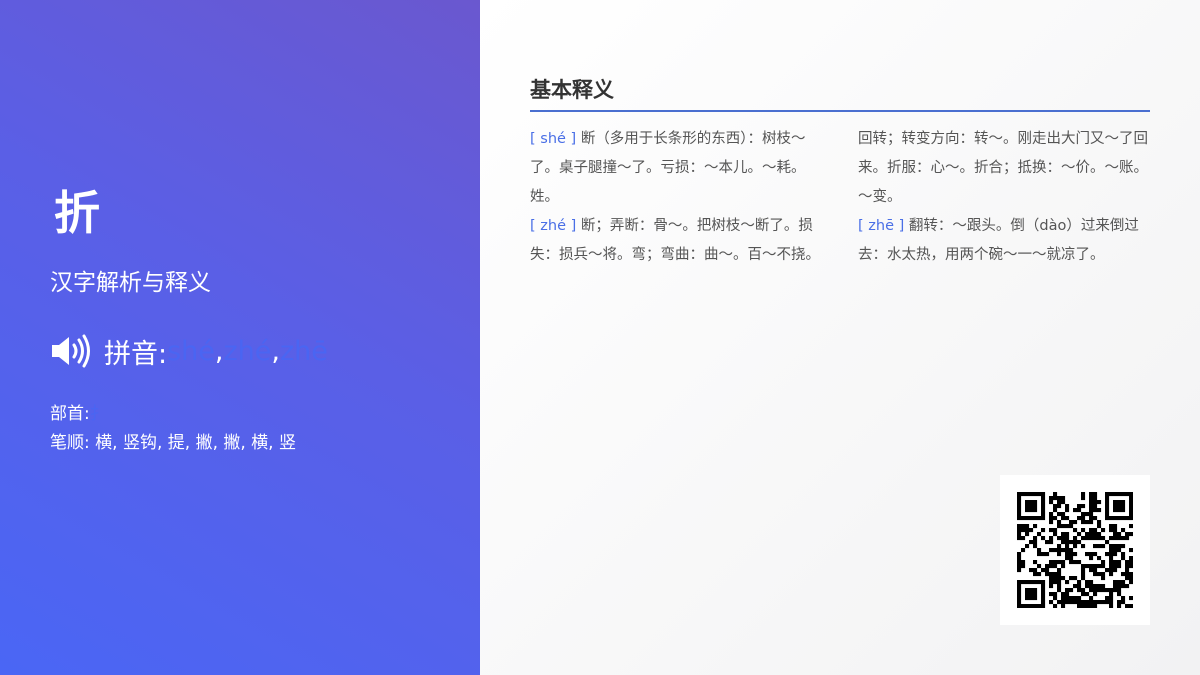 Image resolution: width=1200 pixels, height=675 pixels. I want to click on speaker-icon, so click(71, 351).